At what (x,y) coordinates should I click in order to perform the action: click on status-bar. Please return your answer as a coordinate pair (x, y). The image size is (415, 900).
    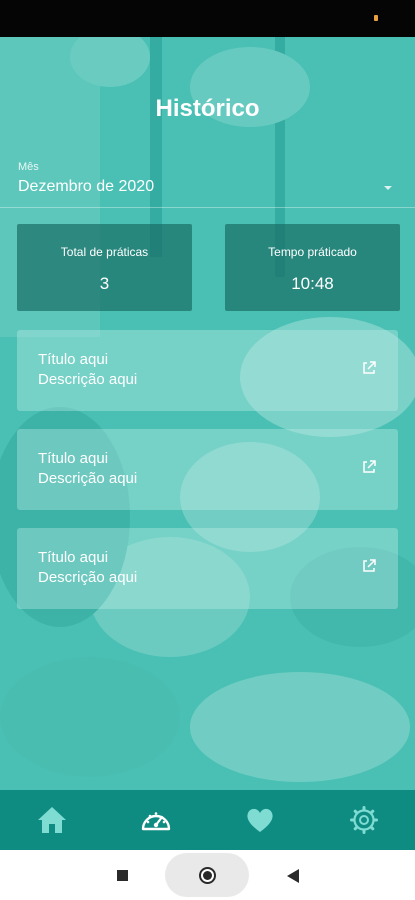
    Looking at the image, I should click on (207, 18).